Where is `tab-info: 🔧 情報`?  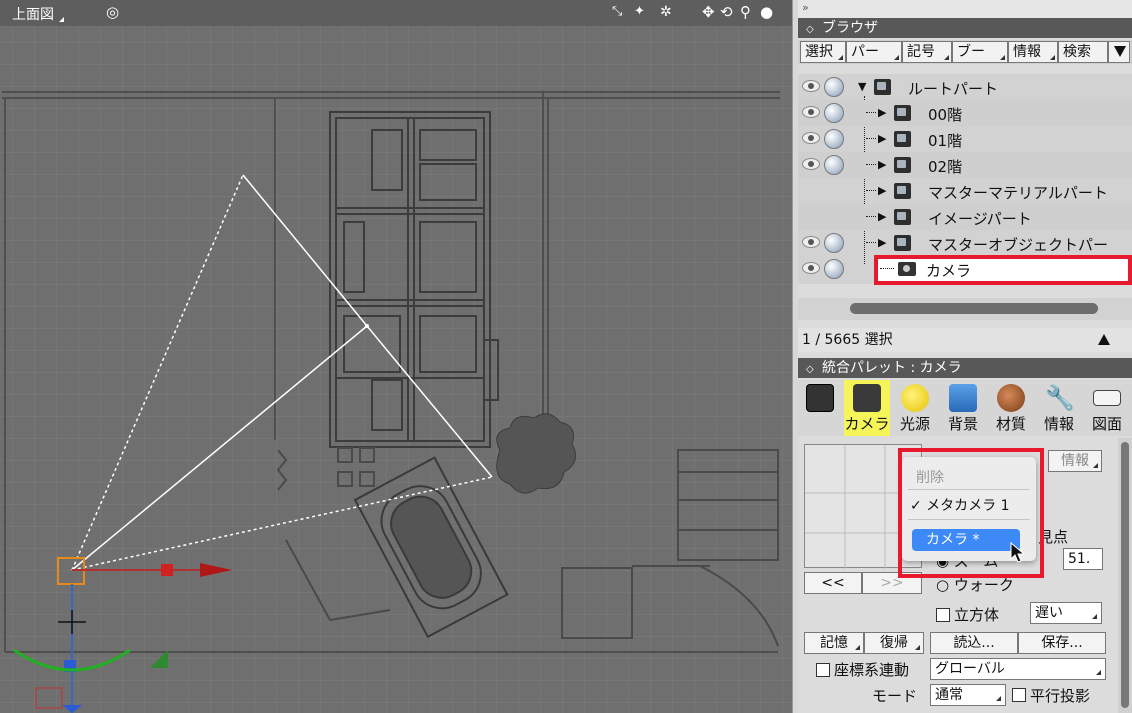
tab-info: 🔧 情報 is located at coordinates (1059, 408).